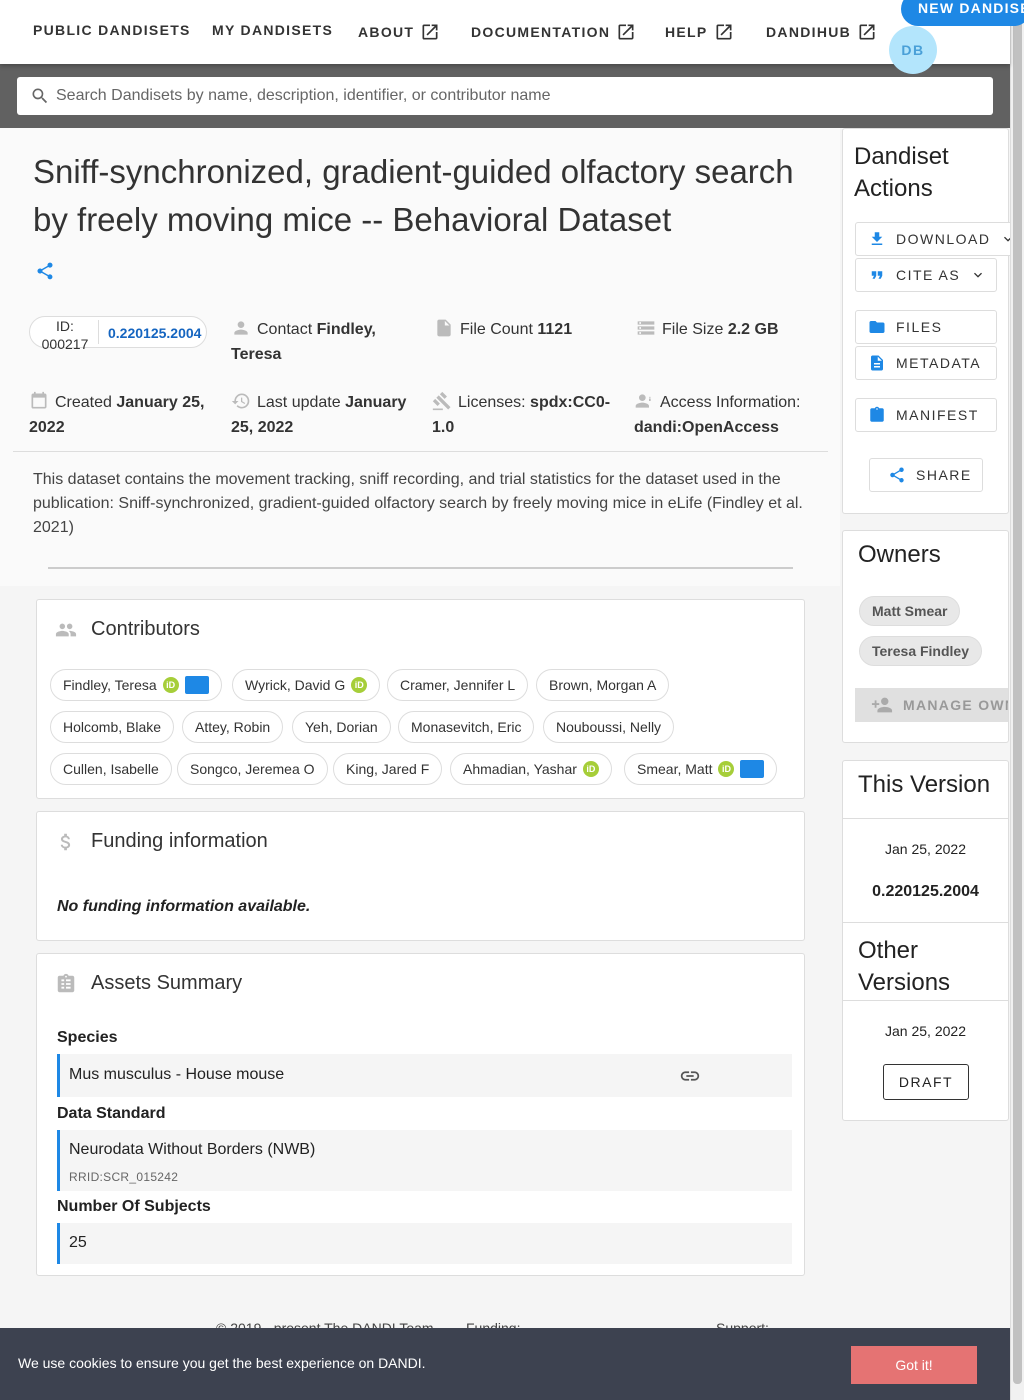 This screenshot has height=1400, width=1024. I want to click on nav-dandihub: DANDIHUB, so click(821, 32).